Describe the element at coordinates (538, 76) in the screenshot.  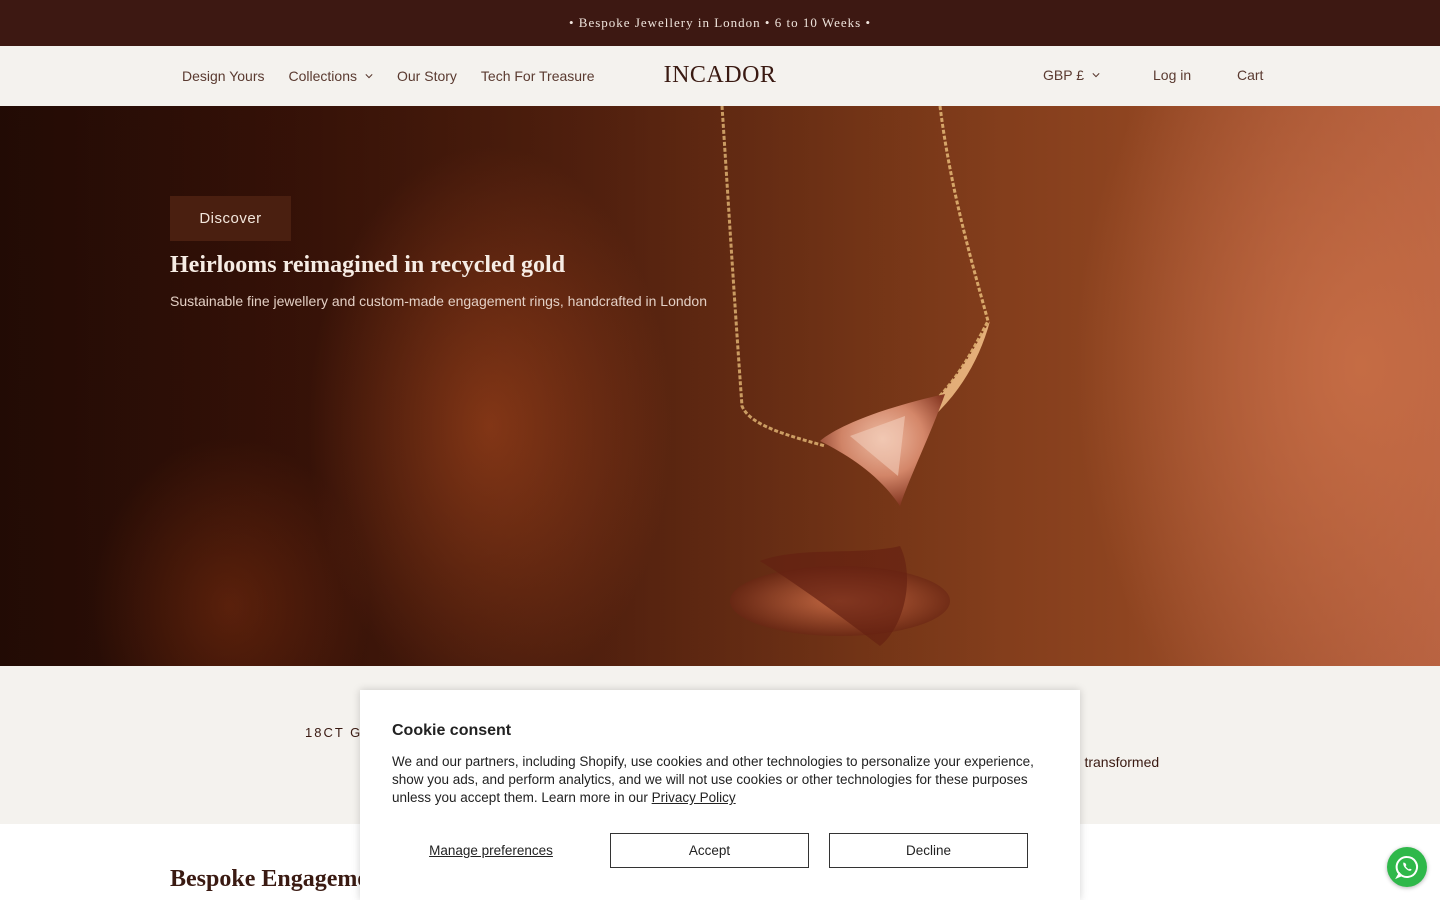
I see `nav-tech-for-treasure: Tech For Treasure` at that location.